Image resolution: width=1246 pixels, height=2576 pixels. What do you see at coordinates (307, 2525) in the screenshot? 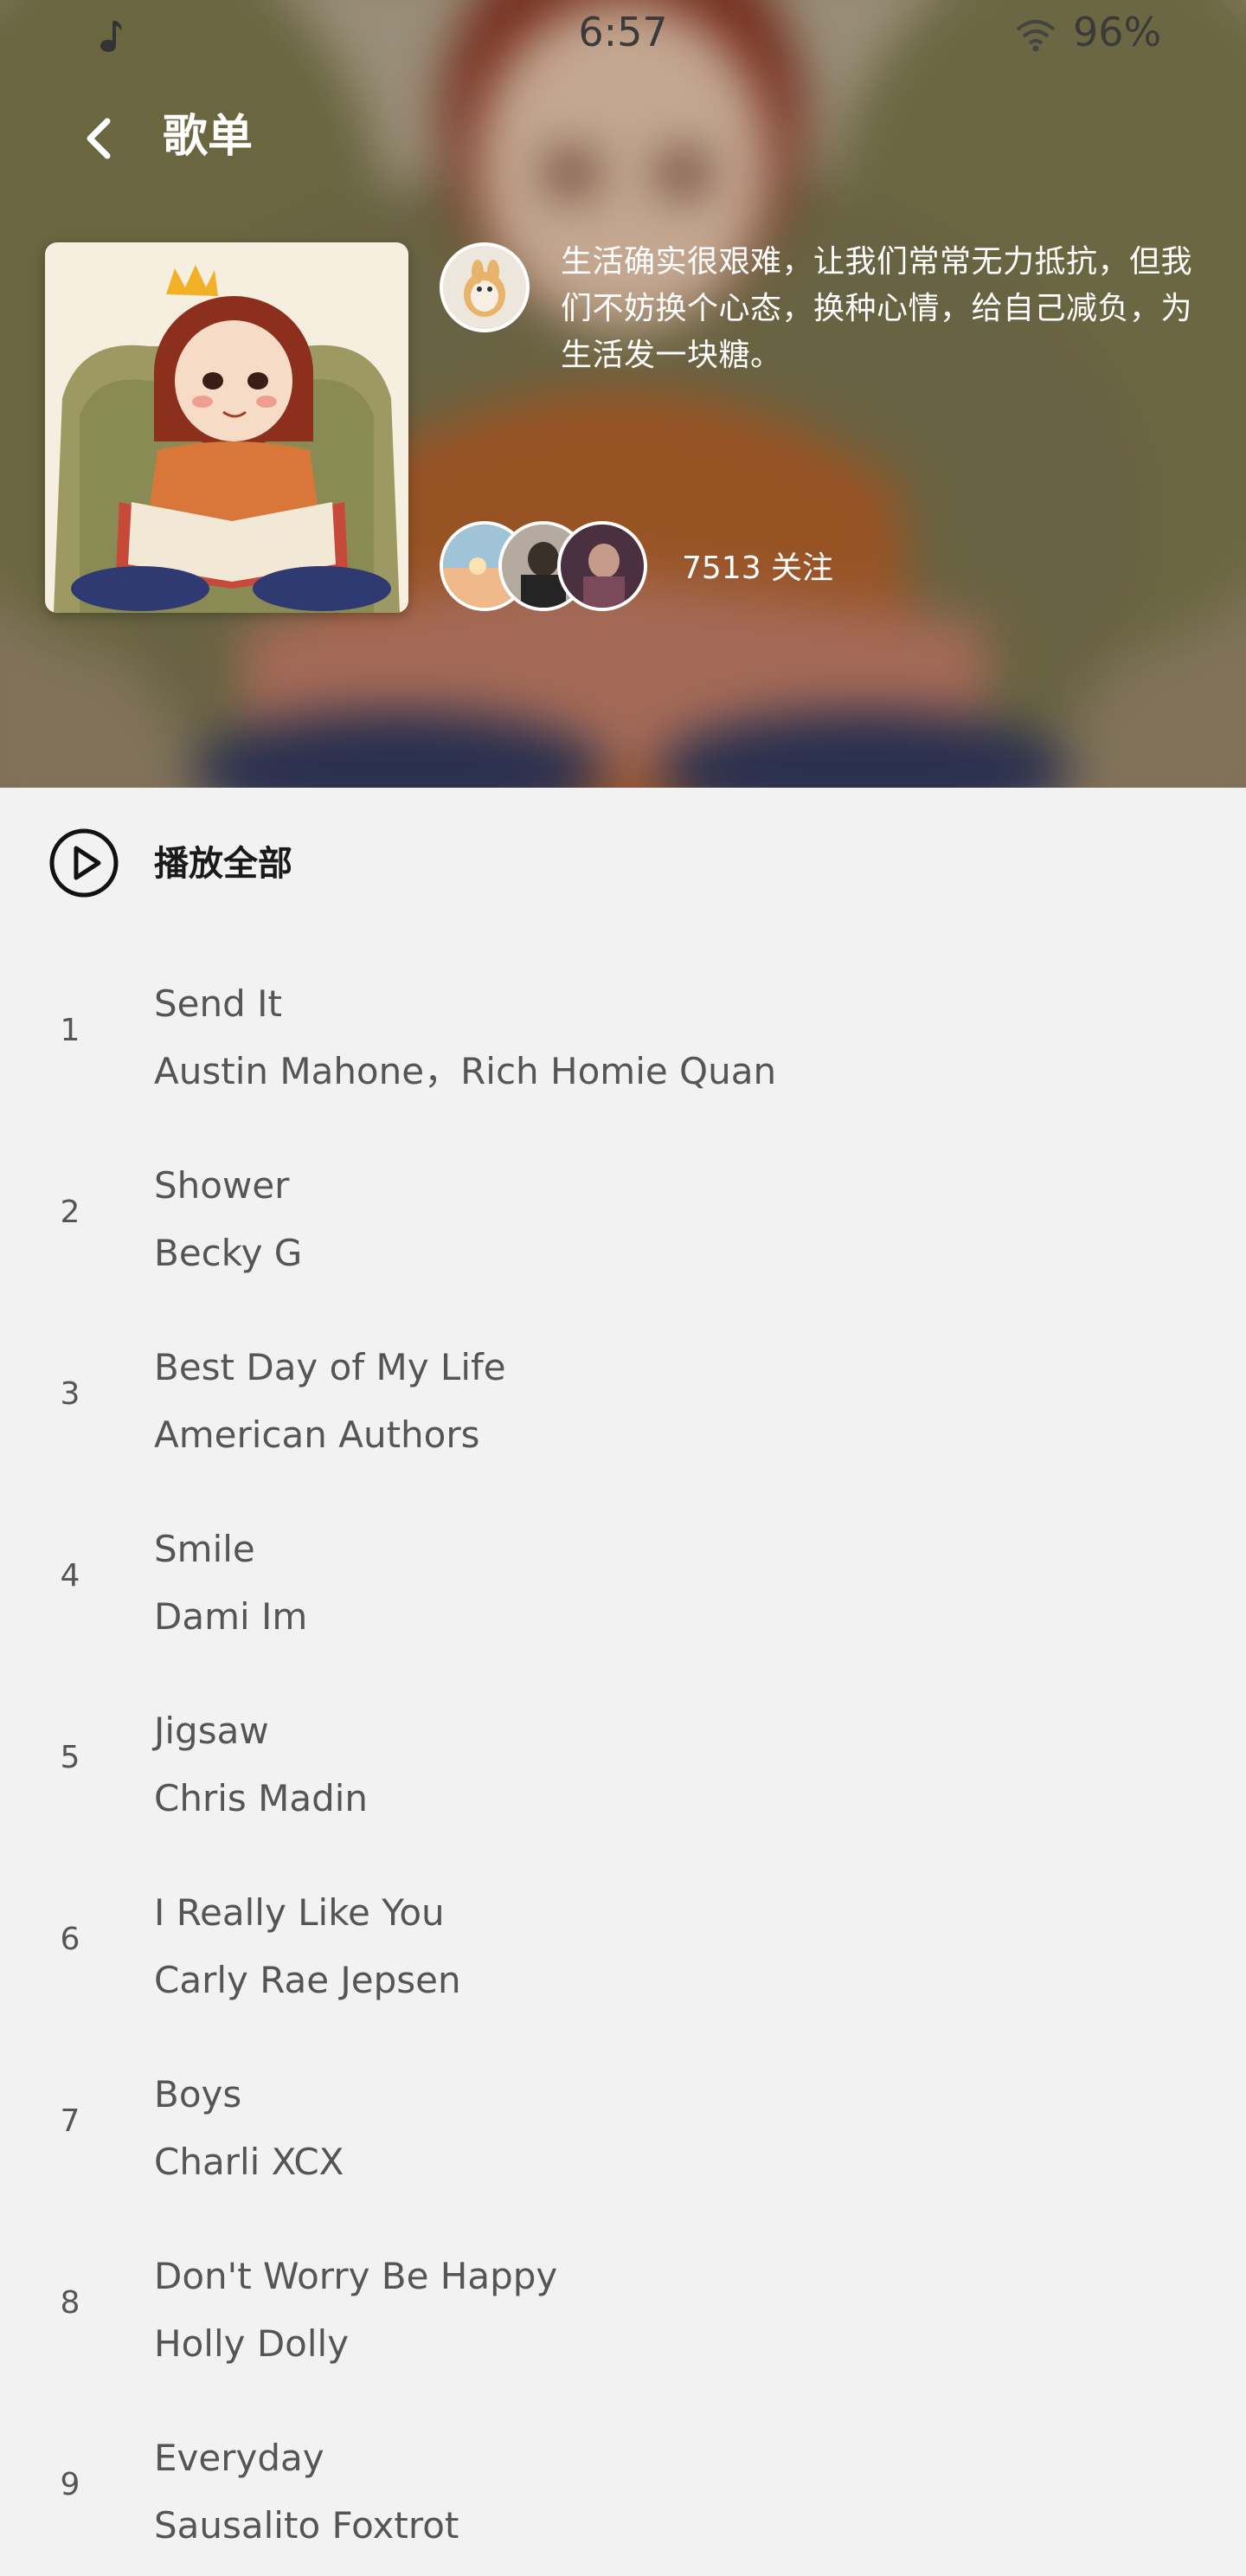
I see `song-artist: Sausalito Foxtrot` at bounding box center [307, 2525].